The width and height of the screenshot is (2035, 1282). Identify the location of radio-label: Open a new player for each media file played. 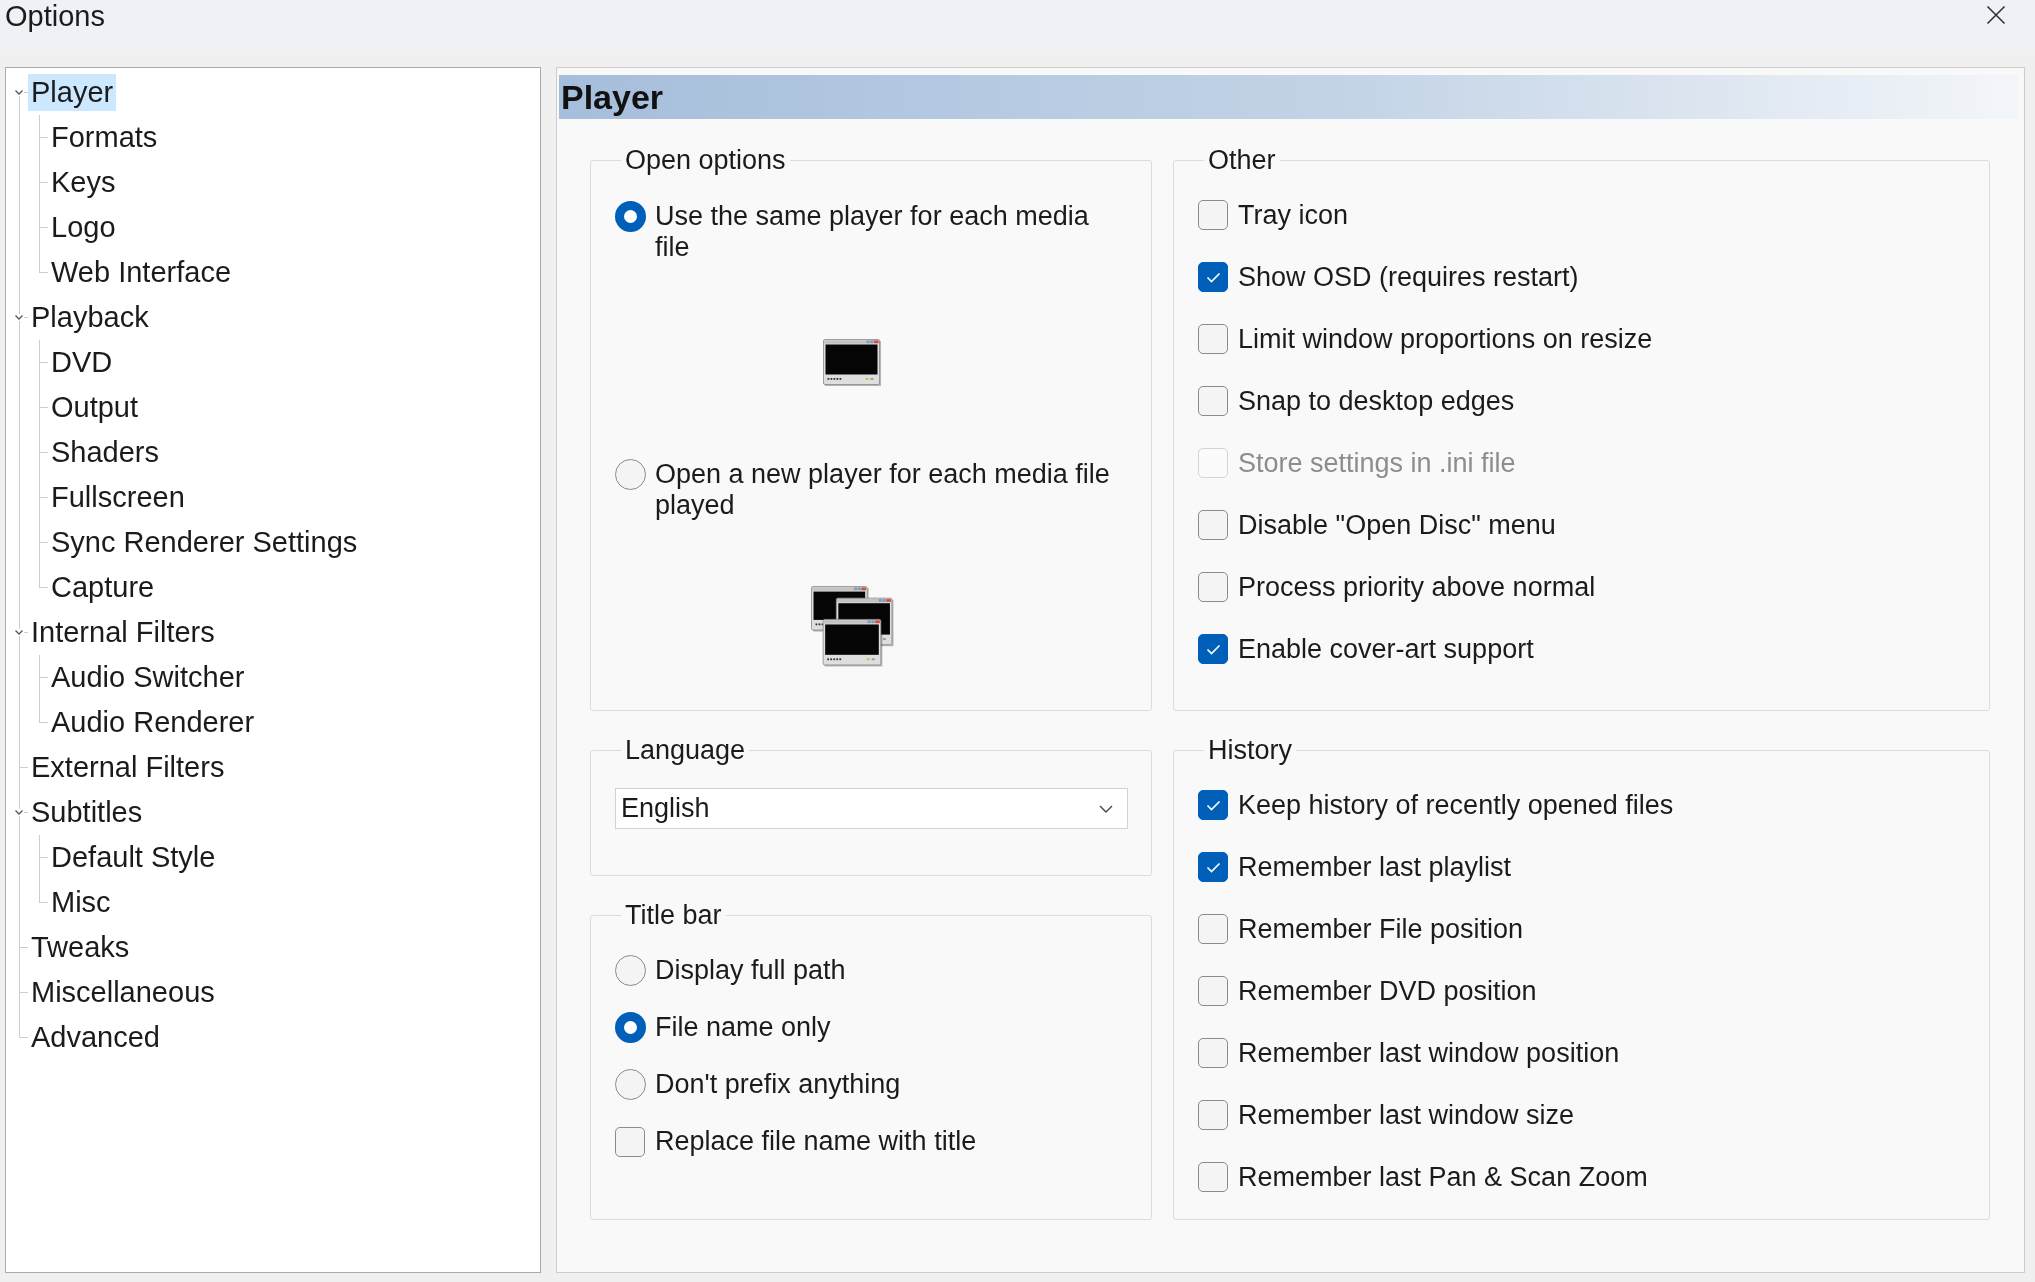
(883, 490).